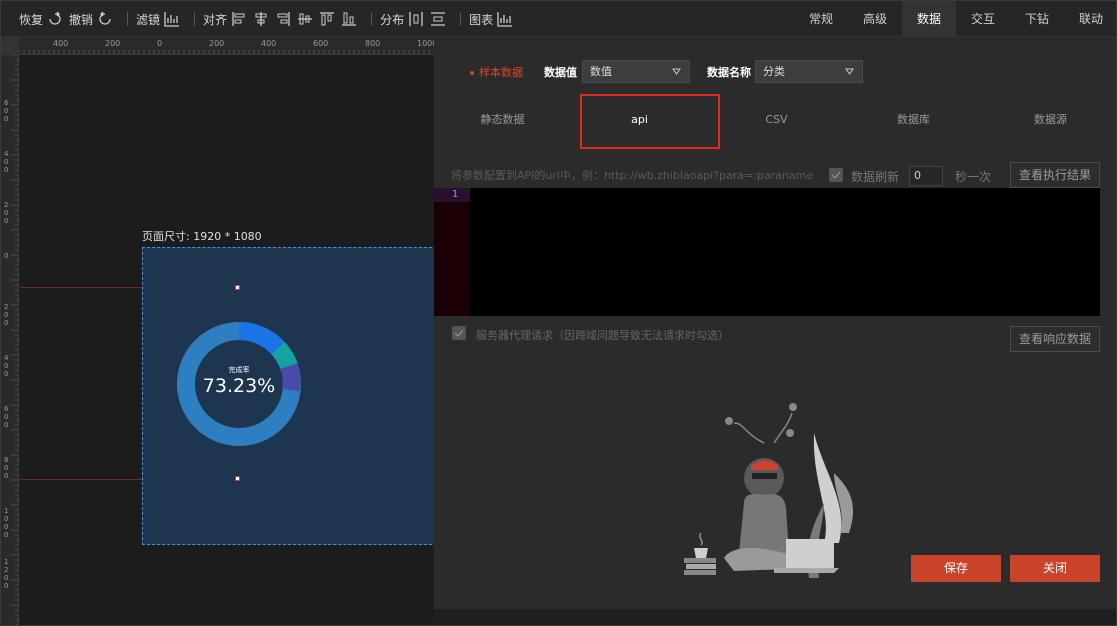  What do you see at coordinates (172, 19) in the screenshot?
I see `filter-chart-icon` at bounding box center [172, 19].